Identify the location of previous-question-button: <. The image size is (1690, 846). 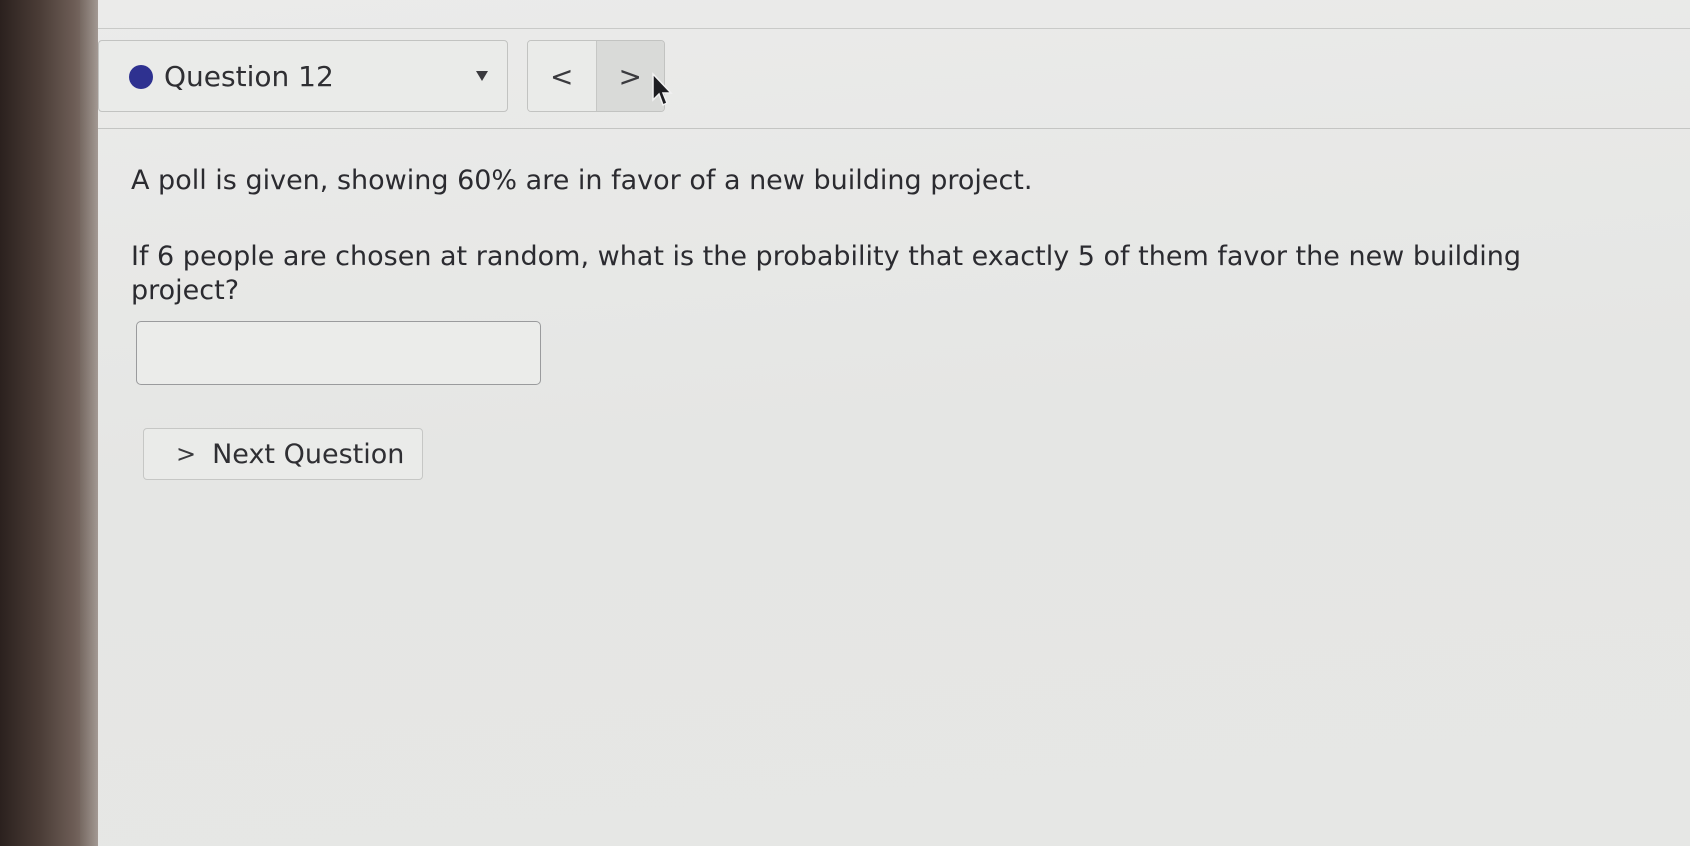
(562, 76).